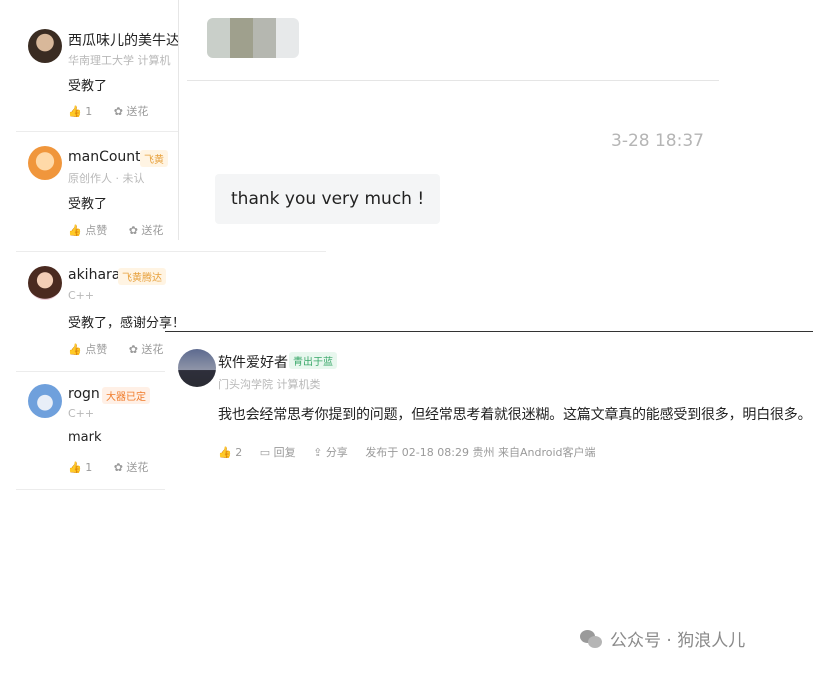 The height and width of the screenshot is (673, 823). I want to click on message-timestamp: 3-28 18:37, so click(657, 141).